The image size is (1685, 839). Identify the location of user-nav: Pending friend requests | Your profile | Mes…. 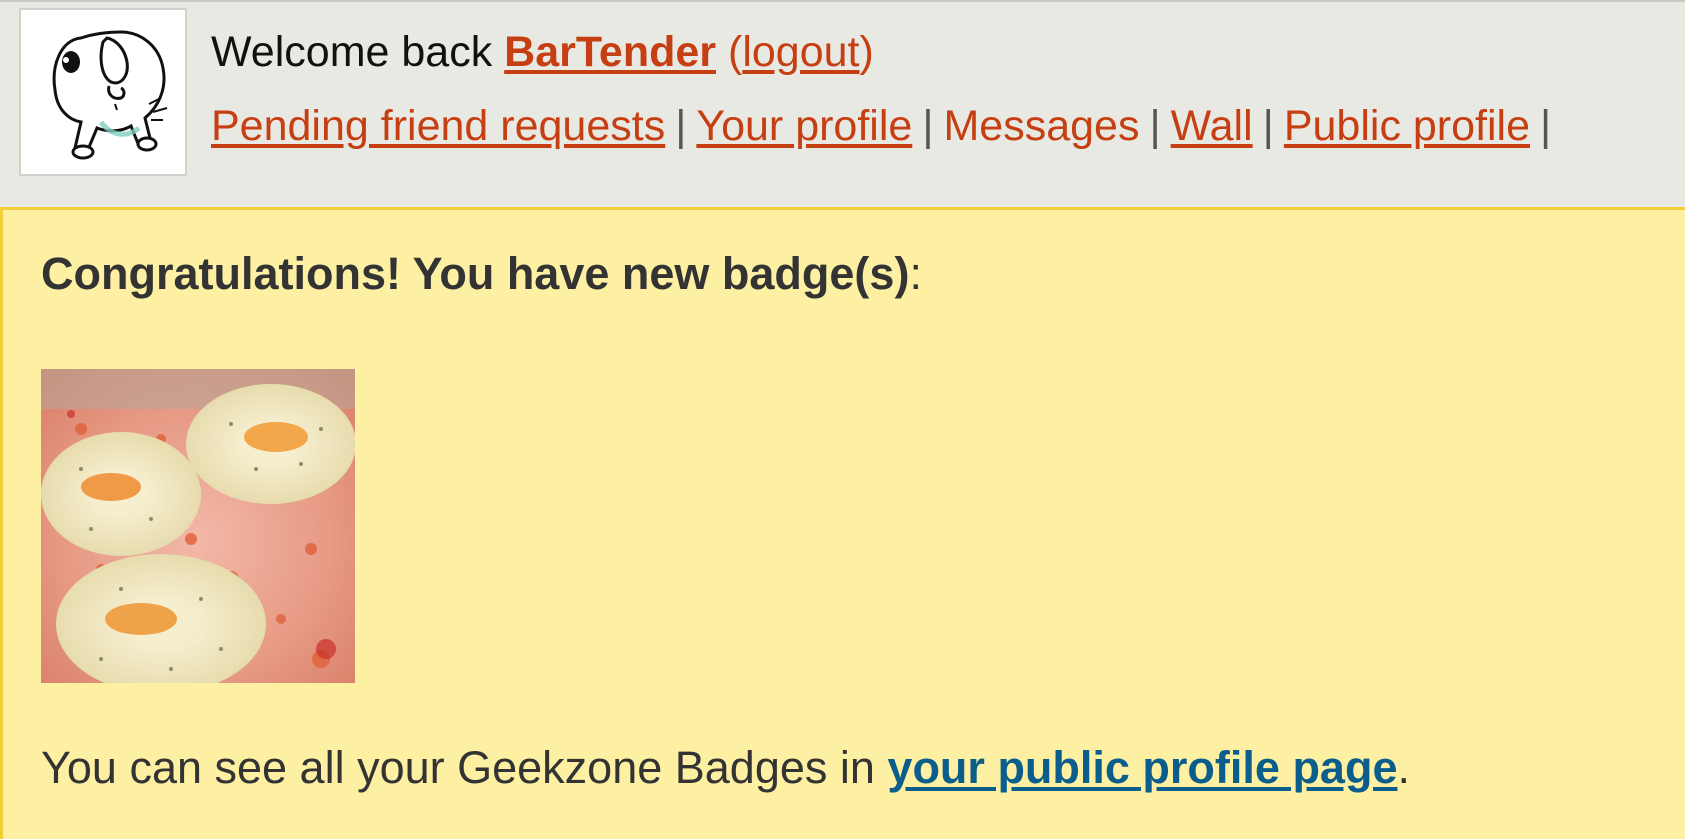
(886, 126).